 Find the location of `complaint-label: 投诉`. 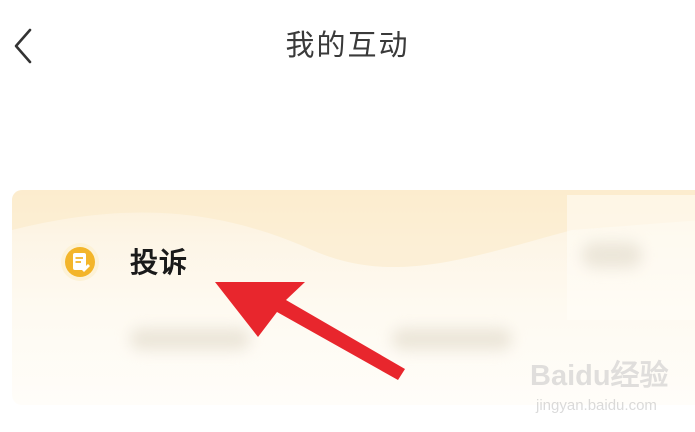

complaint-label: 投诉 is located at coordinates (159, 262).